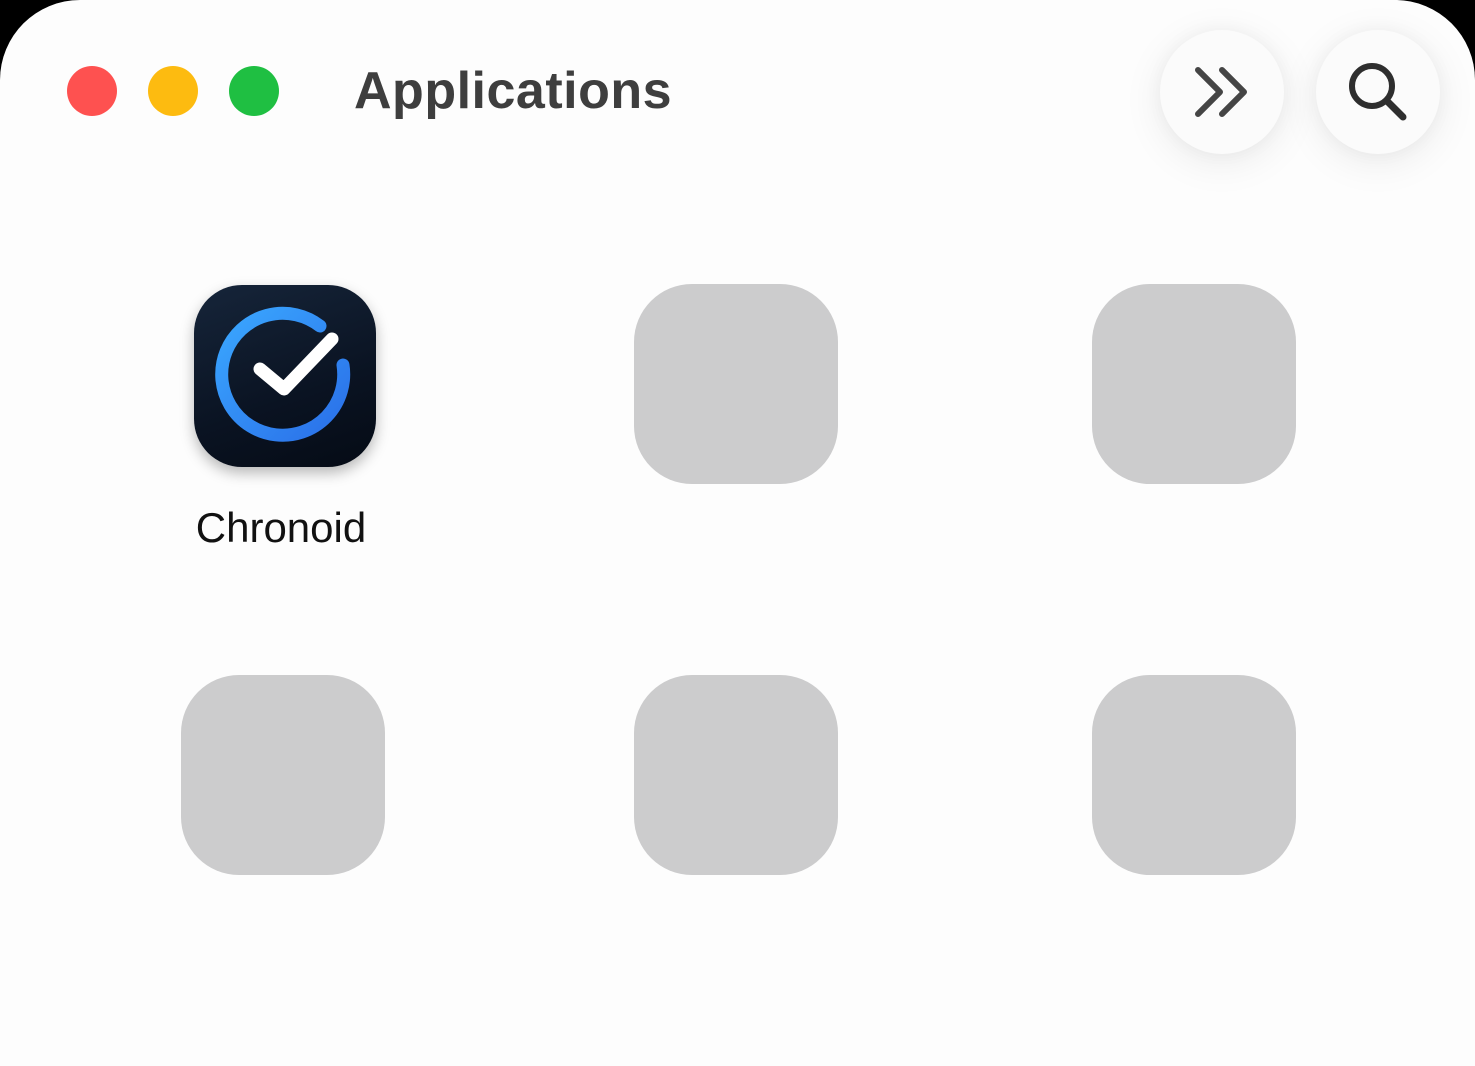  I want to click on chevron-double-right-icon, so click(1221, 92).